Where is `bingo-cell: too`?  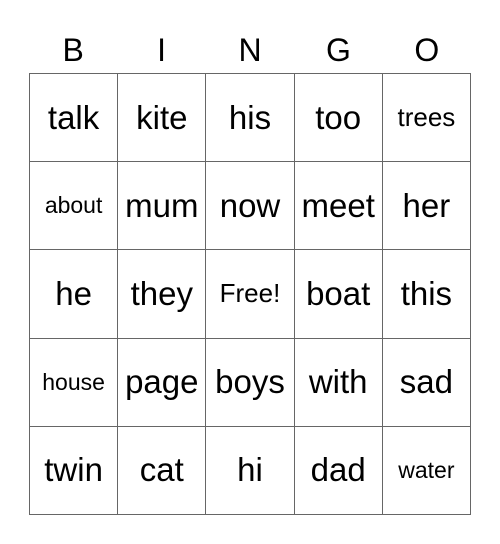 bingo-cell: too is located at coordinates (338, 118).